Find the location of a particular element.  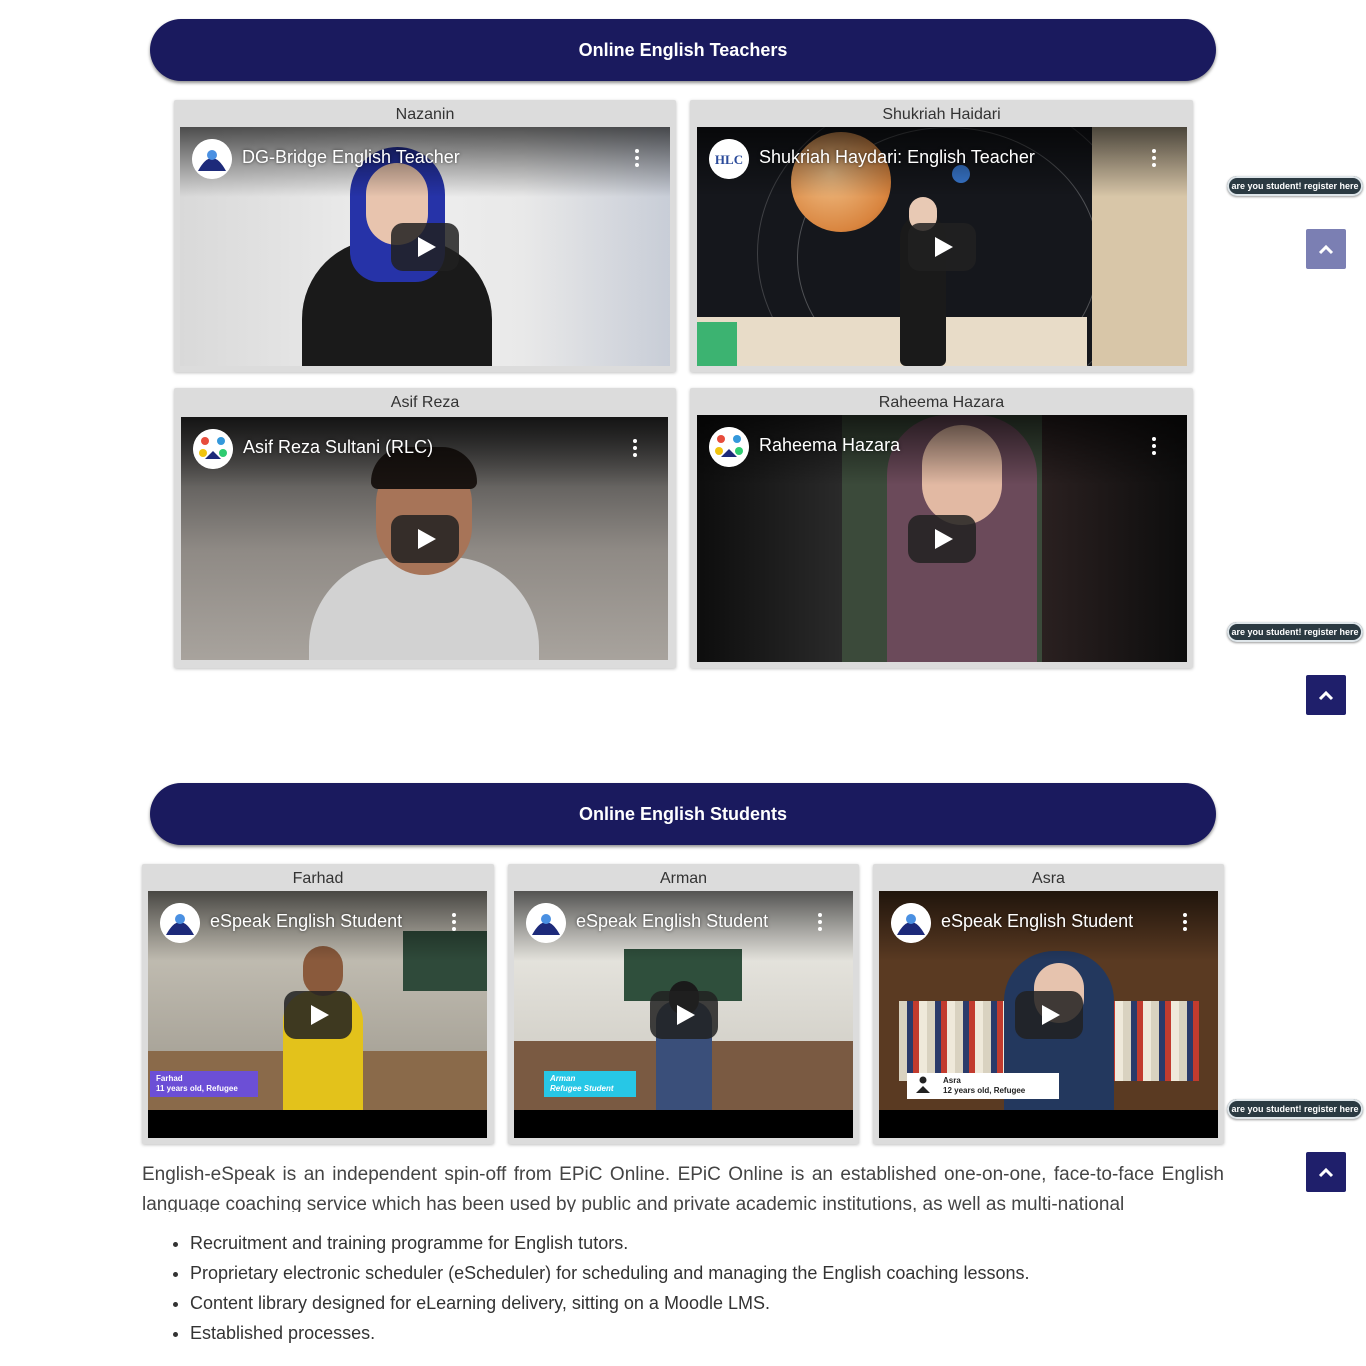

teacher-name: Nazanin is located at coordinates (425, 114).